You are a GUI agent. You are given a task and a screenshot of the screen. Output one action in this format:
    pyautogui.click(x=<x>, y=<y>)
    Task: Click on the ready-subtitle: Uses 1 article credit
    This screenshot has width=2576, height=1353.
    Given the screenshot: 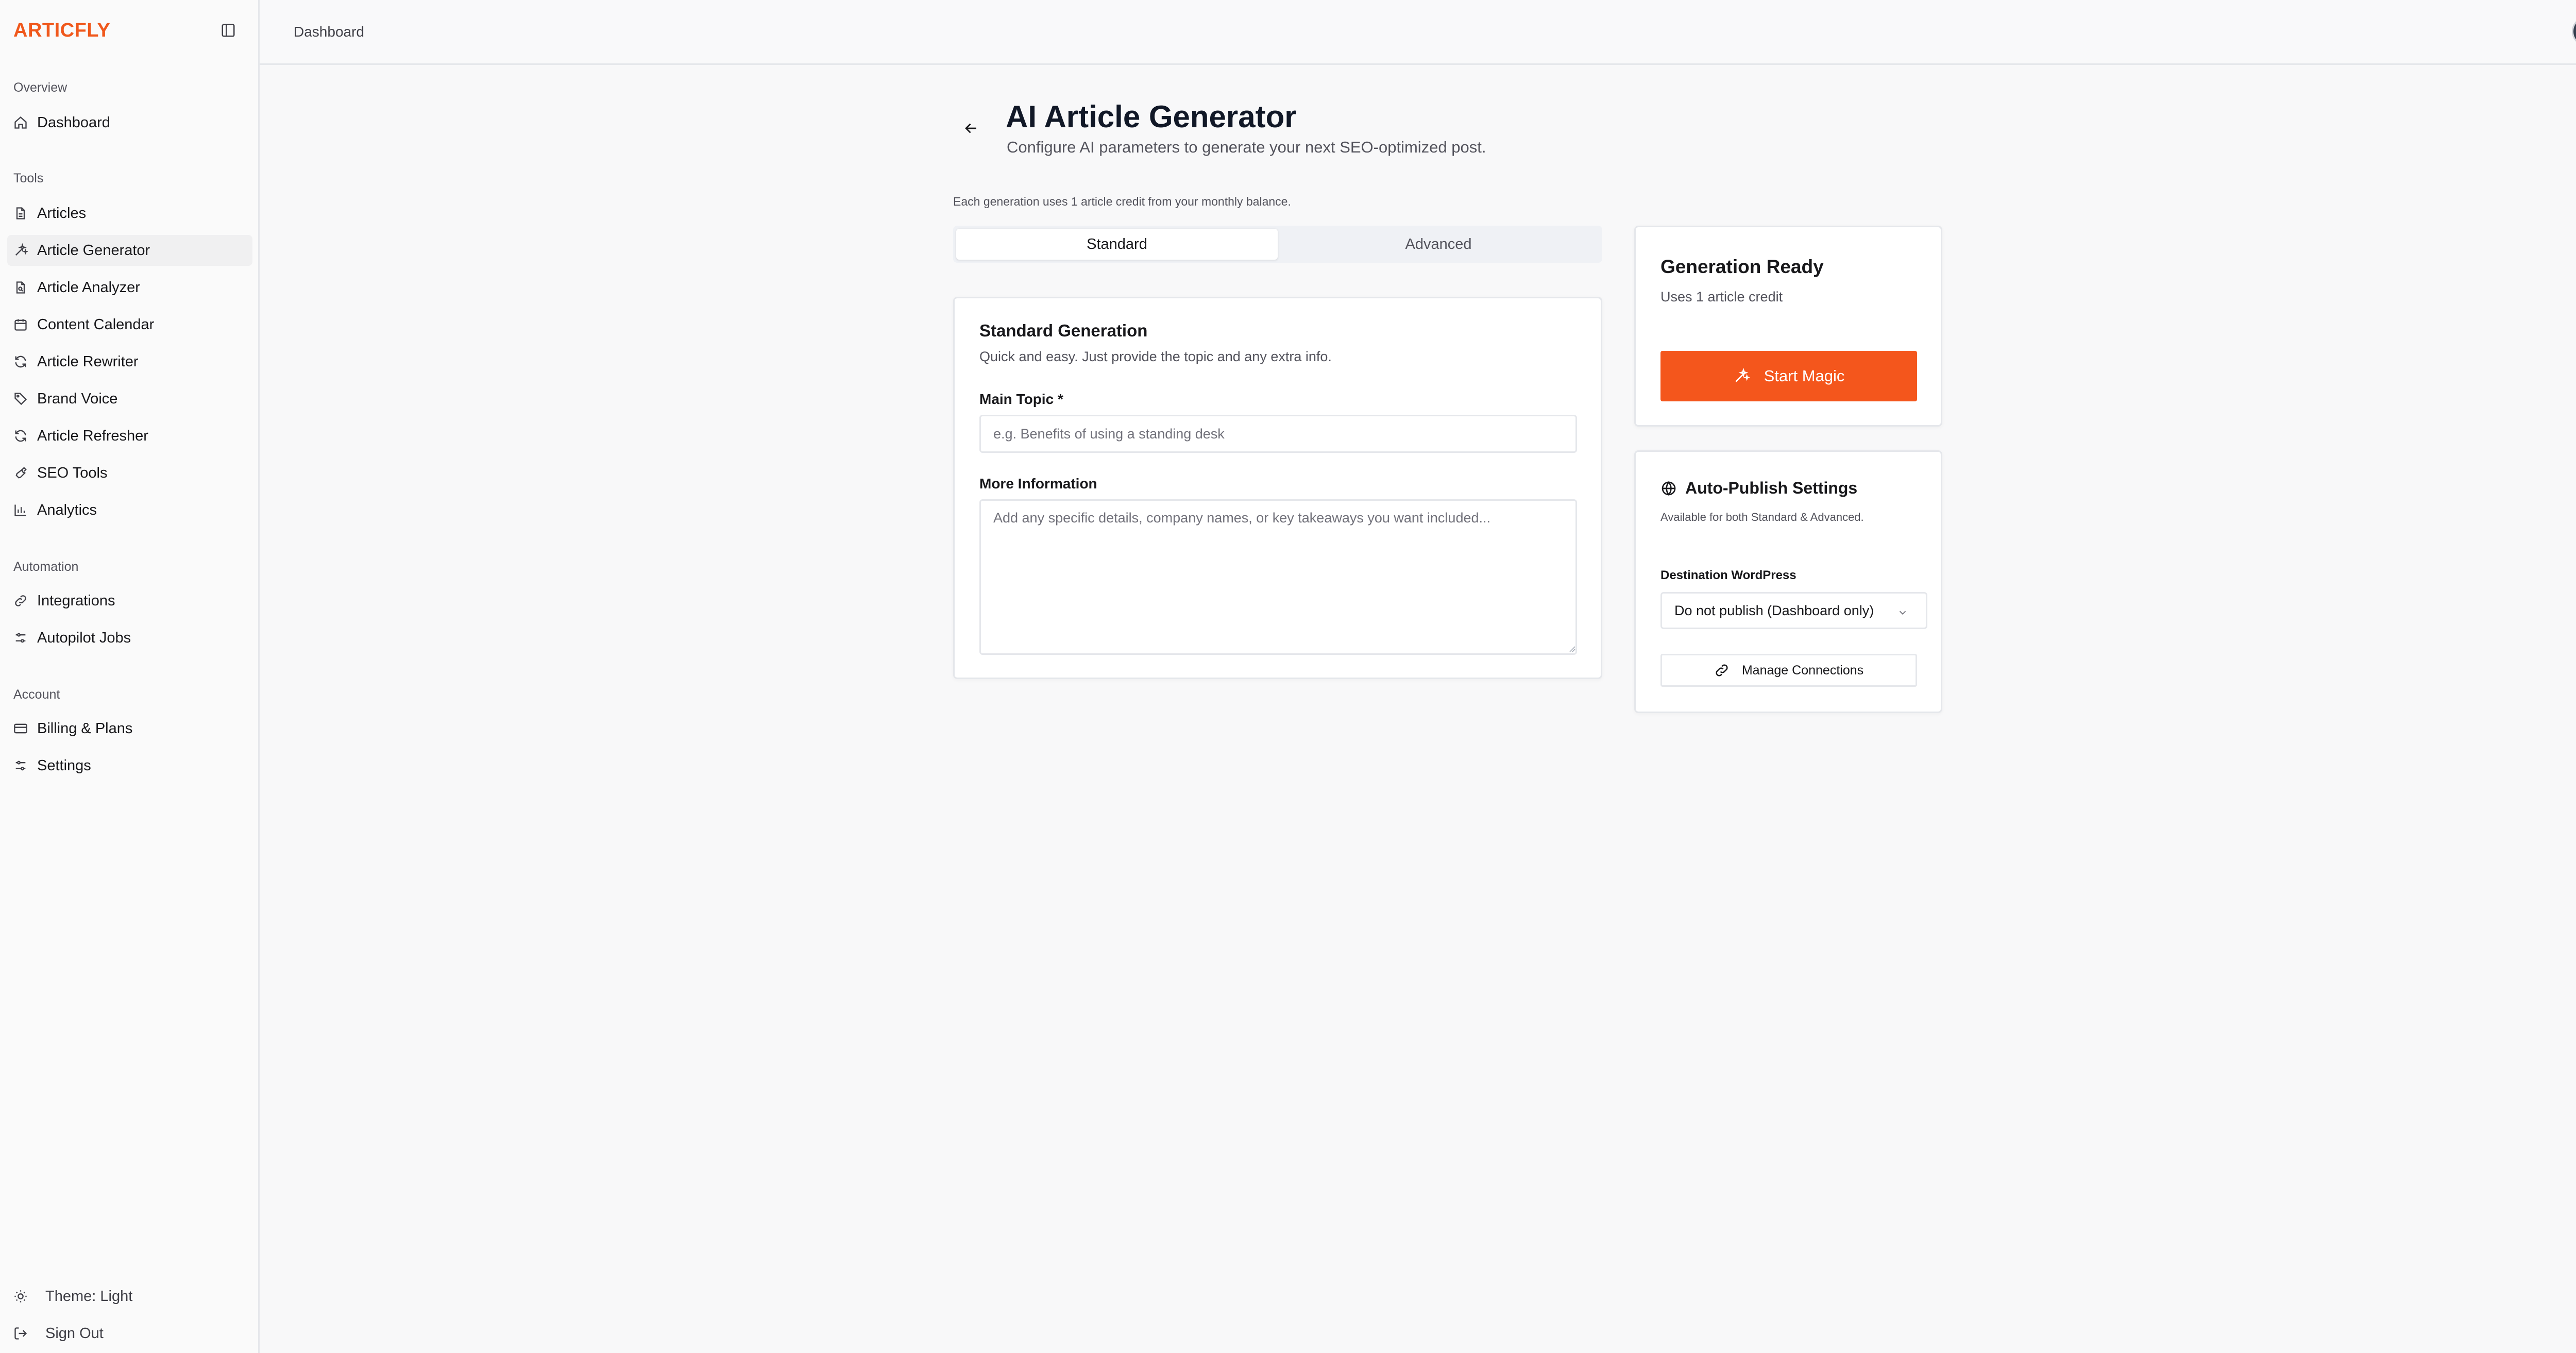 What is the action you would take?
    pyautogui.click(x=1721, y=297)
    